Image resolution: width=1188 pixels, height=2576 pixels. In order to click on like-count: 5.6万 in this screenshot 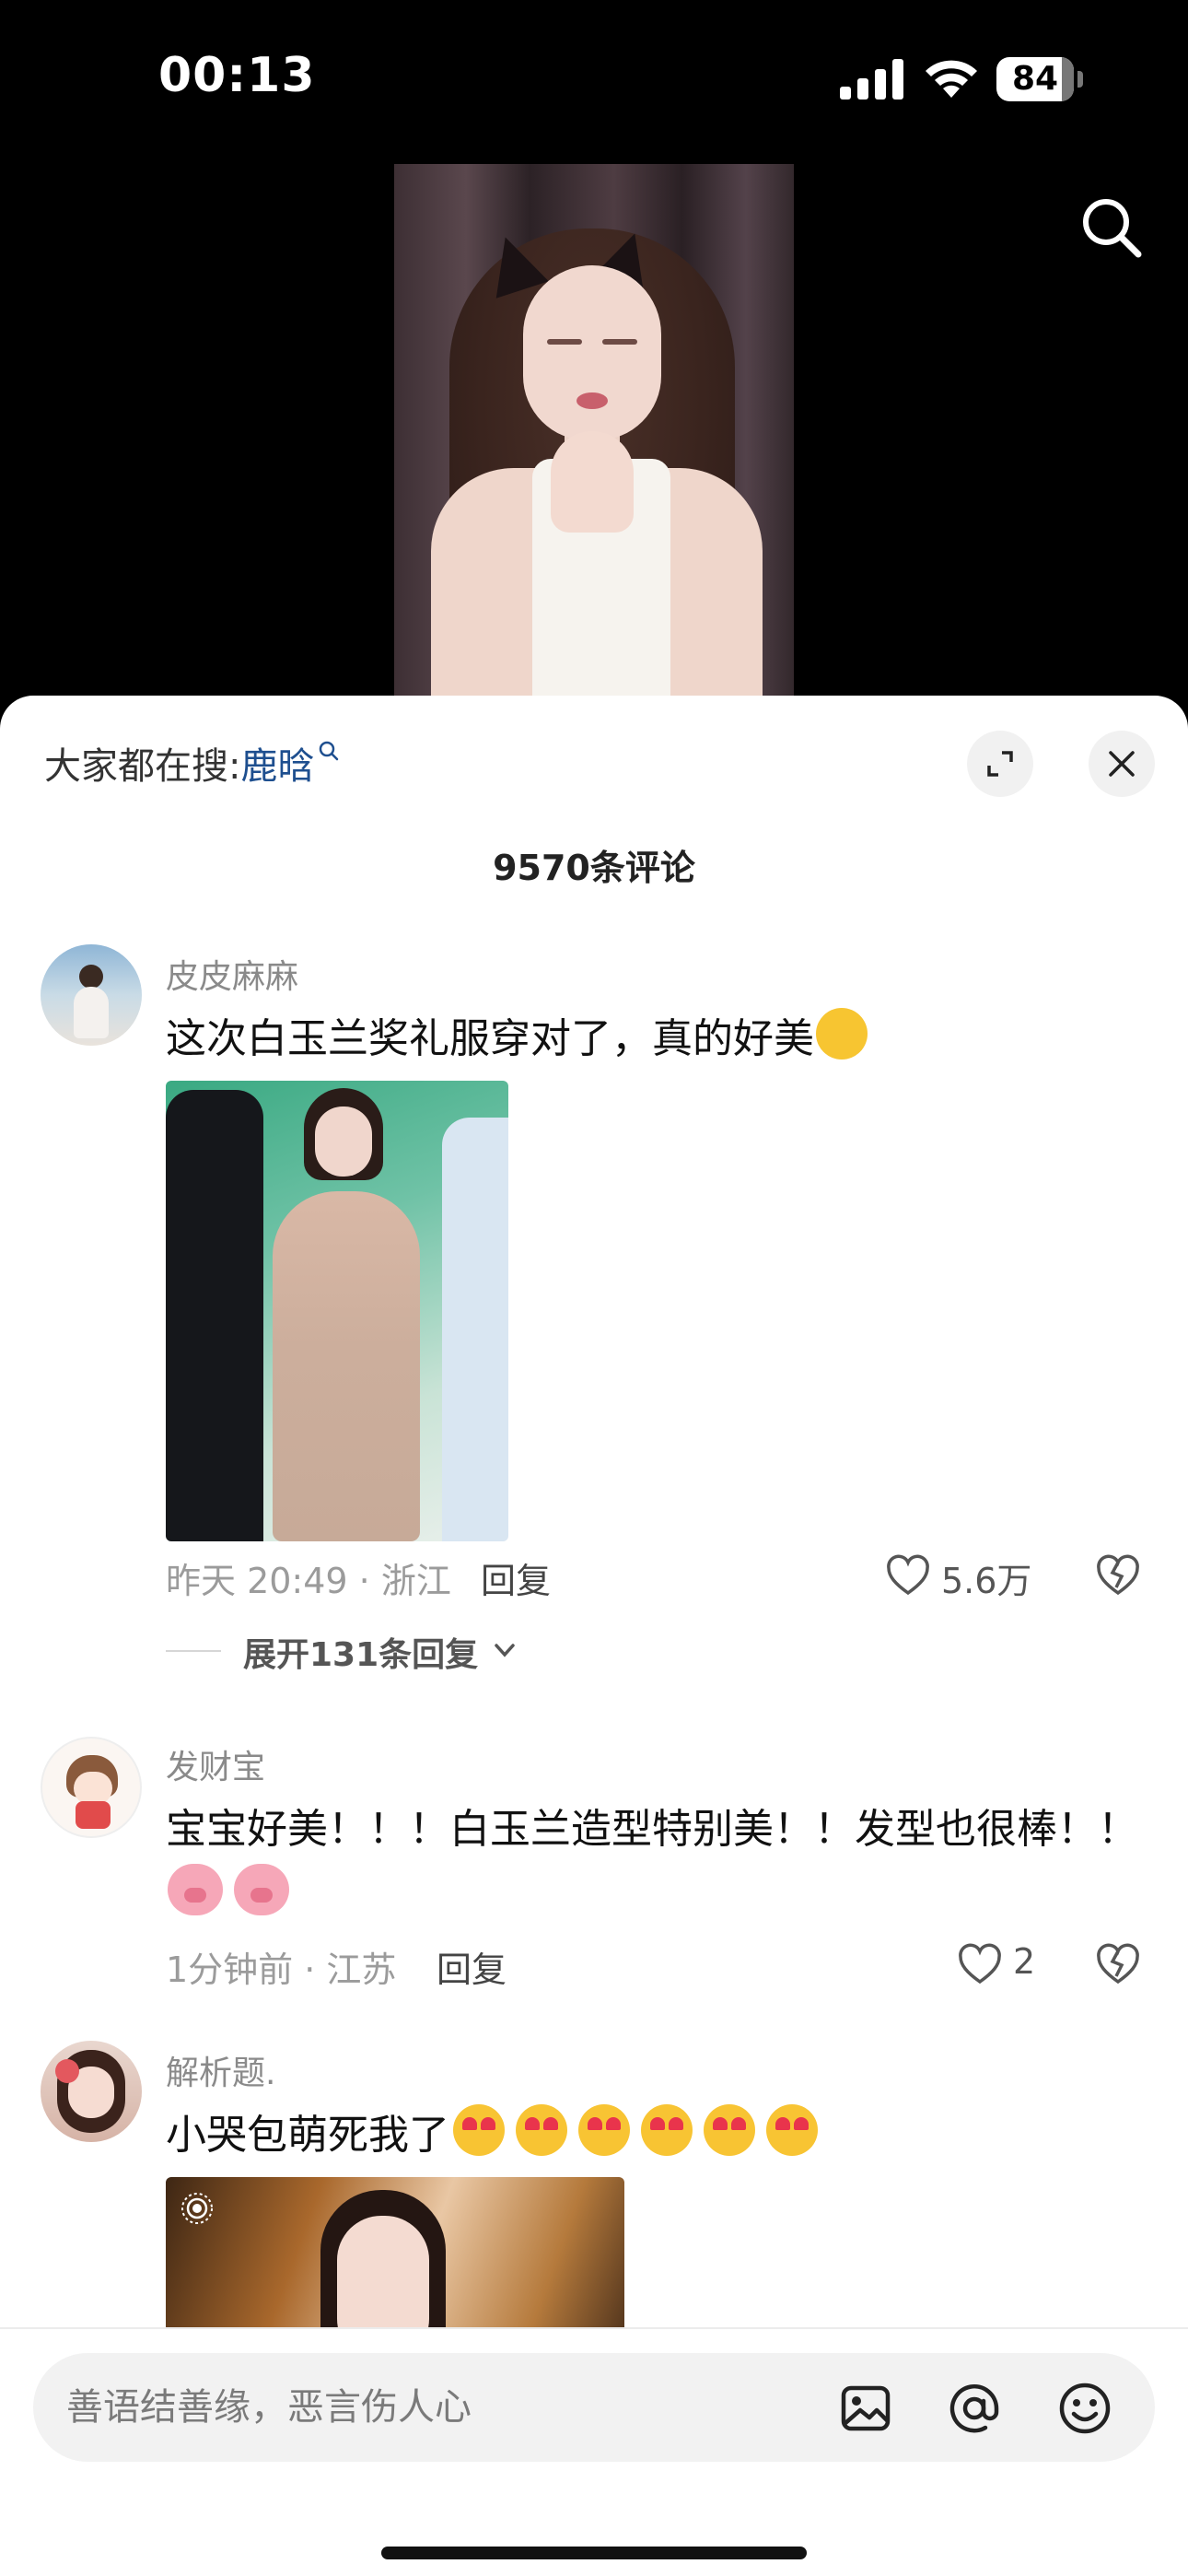, I will do `click(986, 1581)`.